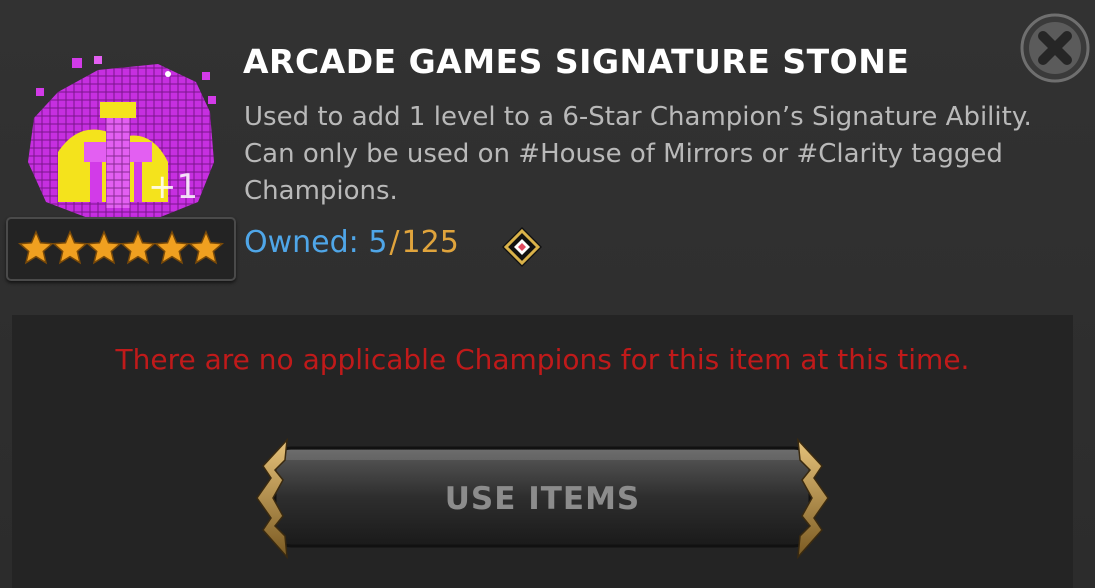 This screenshot has height=588, width=1095. I want to click on rank-diamond-icon, so click(522, 247).